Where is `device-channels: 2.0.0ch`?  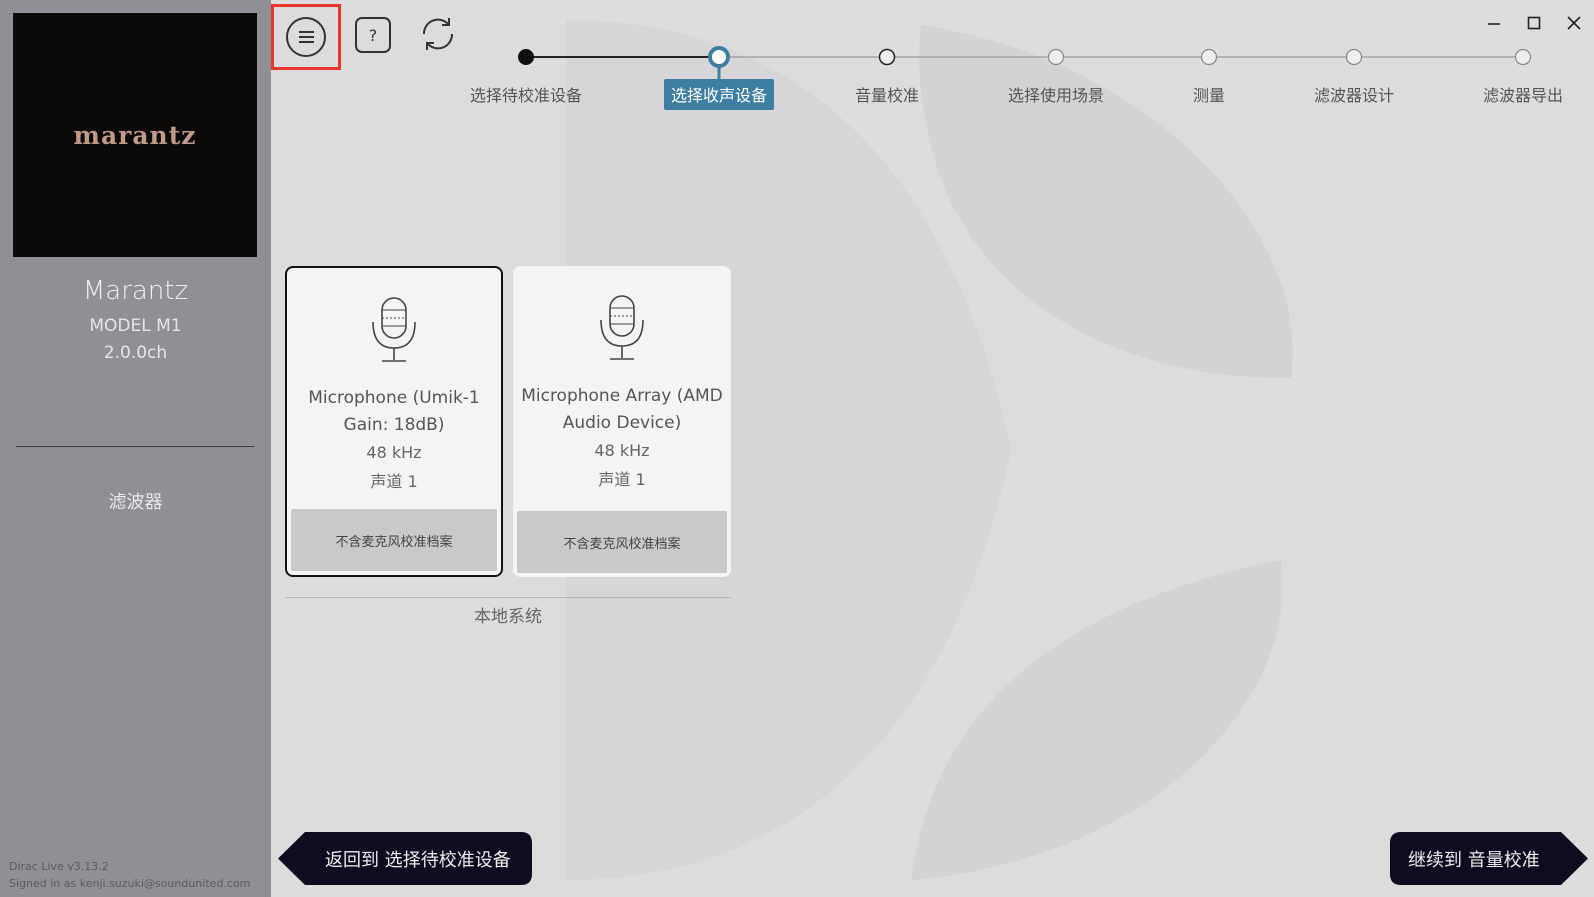 device-channels: 2.0.0ch is located at coordinates (135, 353).